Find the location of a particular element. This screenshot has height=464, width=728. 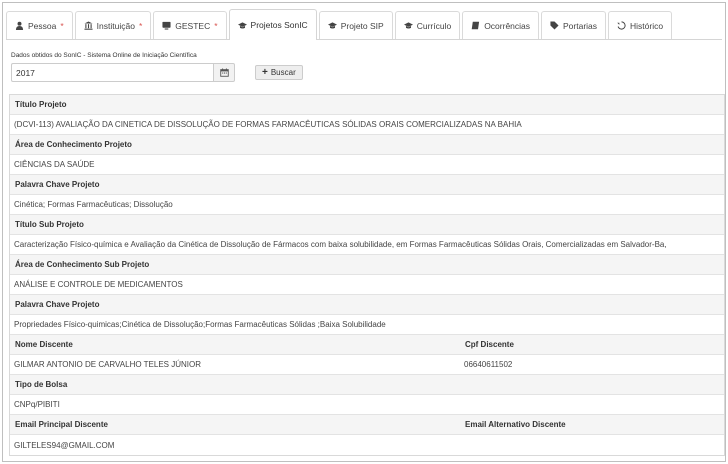

tab-projeto-sip: Projeto SIP is located at coordinates (355, 25).